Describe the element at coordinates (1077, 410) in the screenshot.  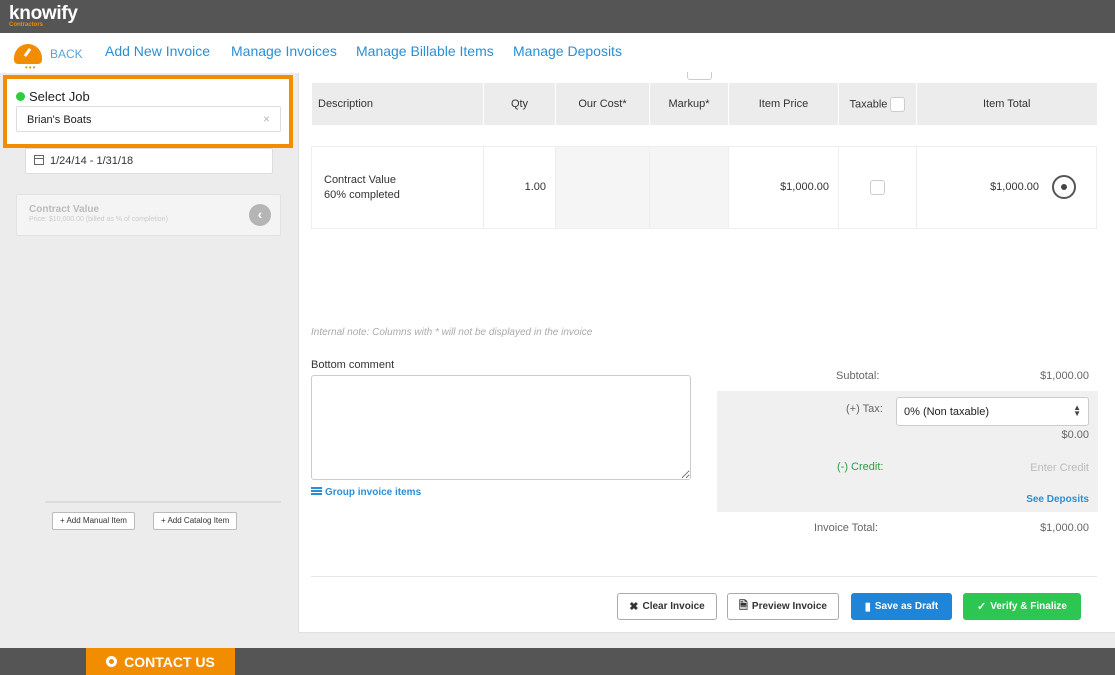
I see `select-arrows-icon: ▲ ▼` at that location.